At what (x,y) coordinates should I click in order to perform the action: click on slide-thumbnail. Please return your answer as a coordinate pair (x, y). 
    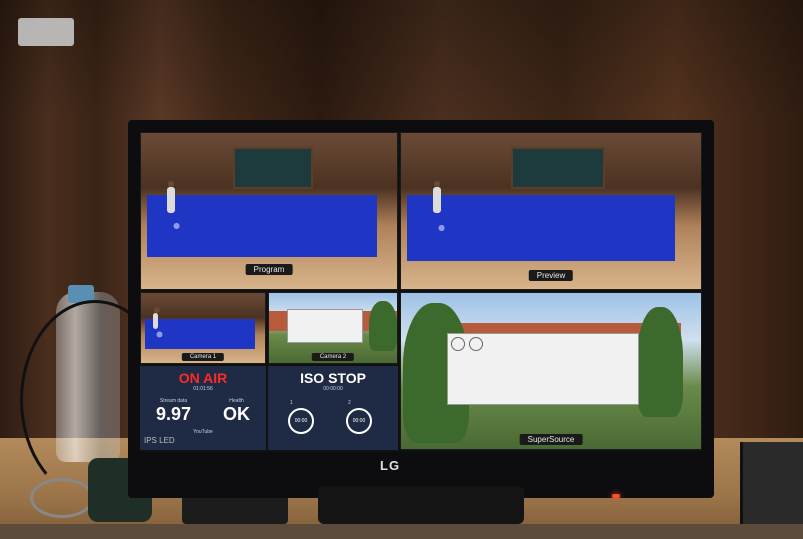
    Looking at the image, I should click on (325, 326).